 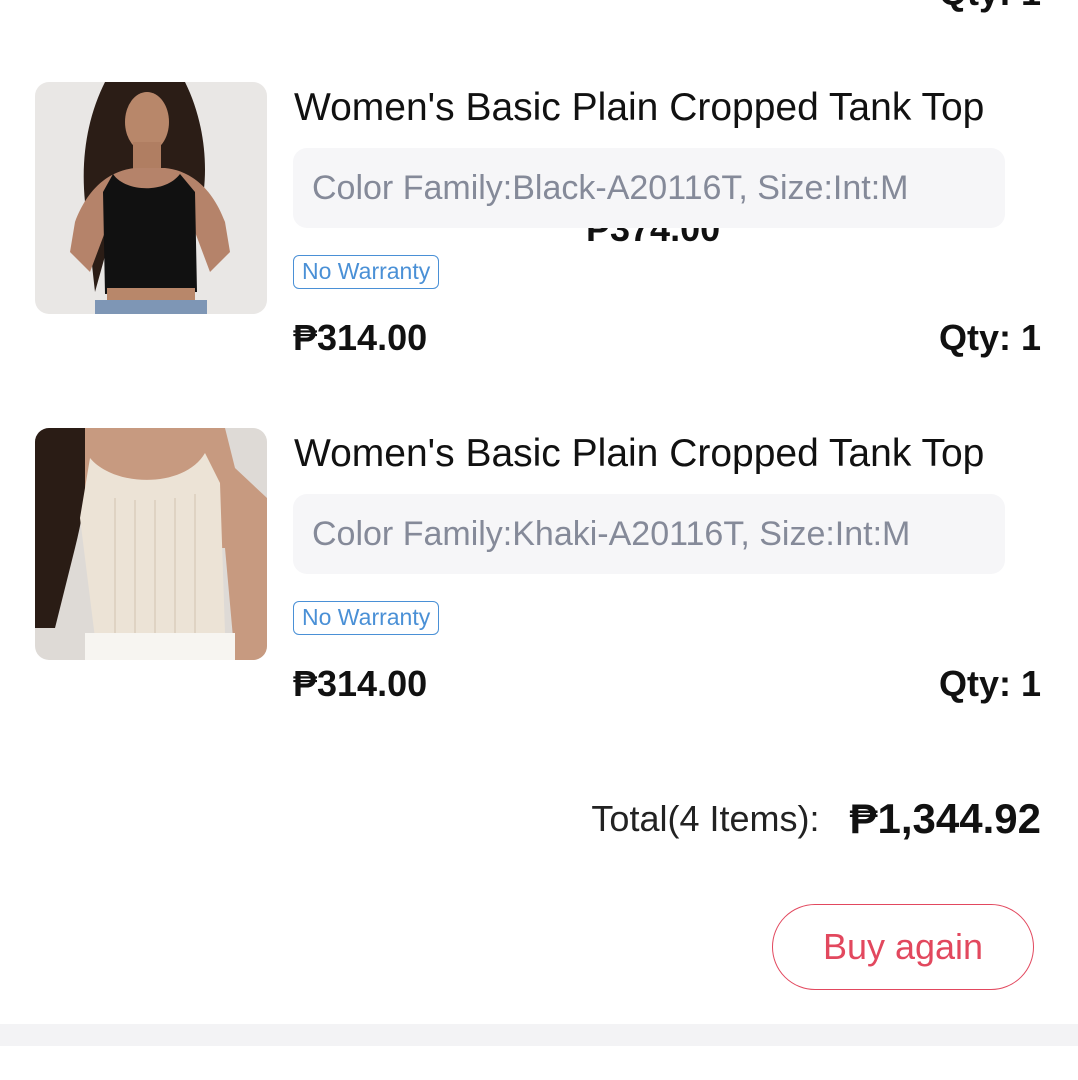 I want to click on total-value: ₱1,344.92, so click(x=945, y=818).